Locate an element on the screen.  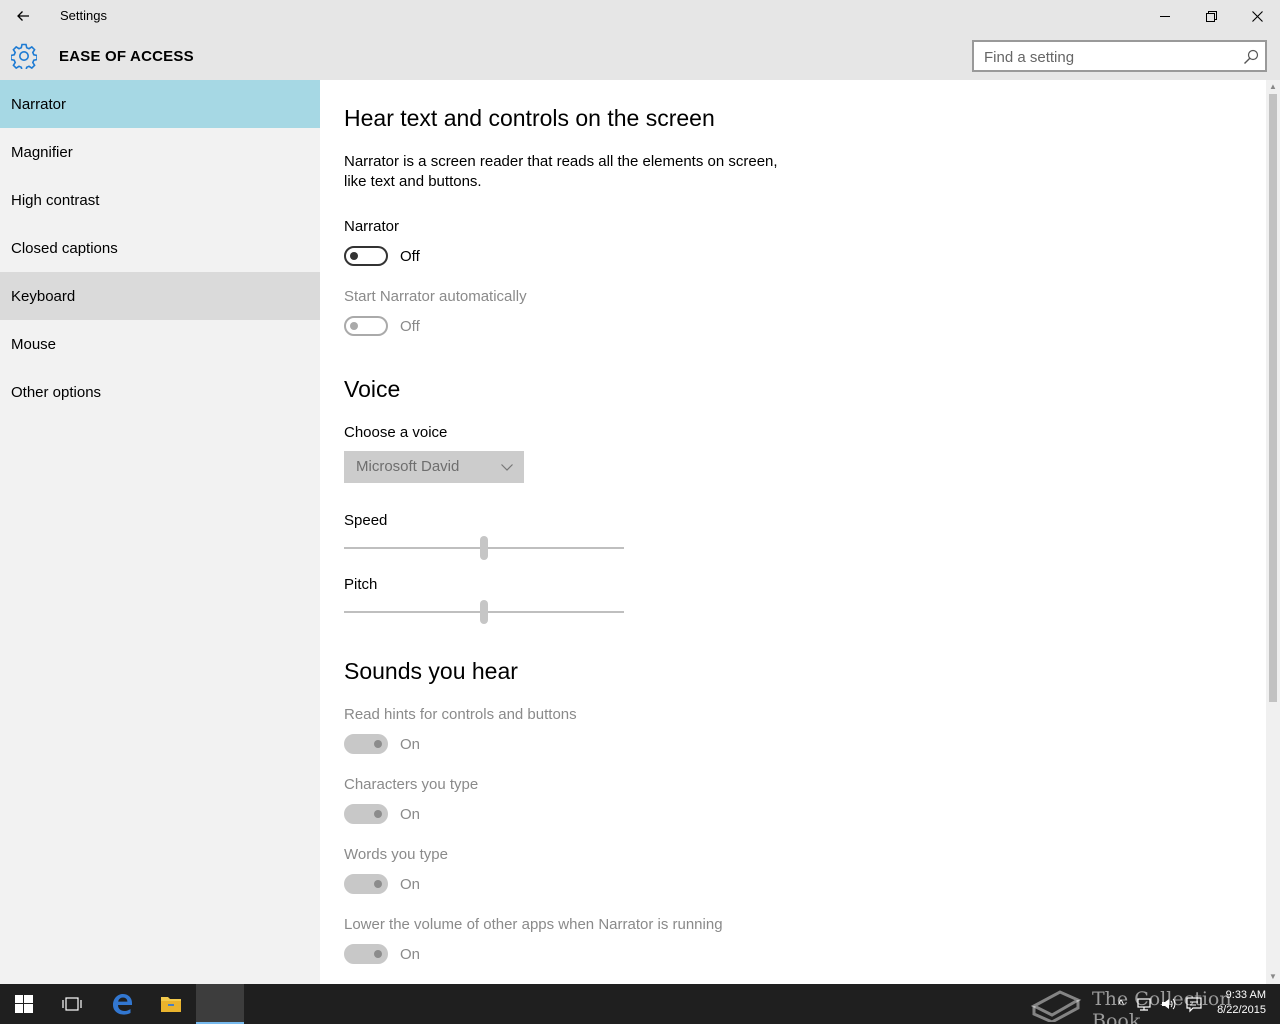
settings-taskbar-button is located at coordinates (220, 1004).